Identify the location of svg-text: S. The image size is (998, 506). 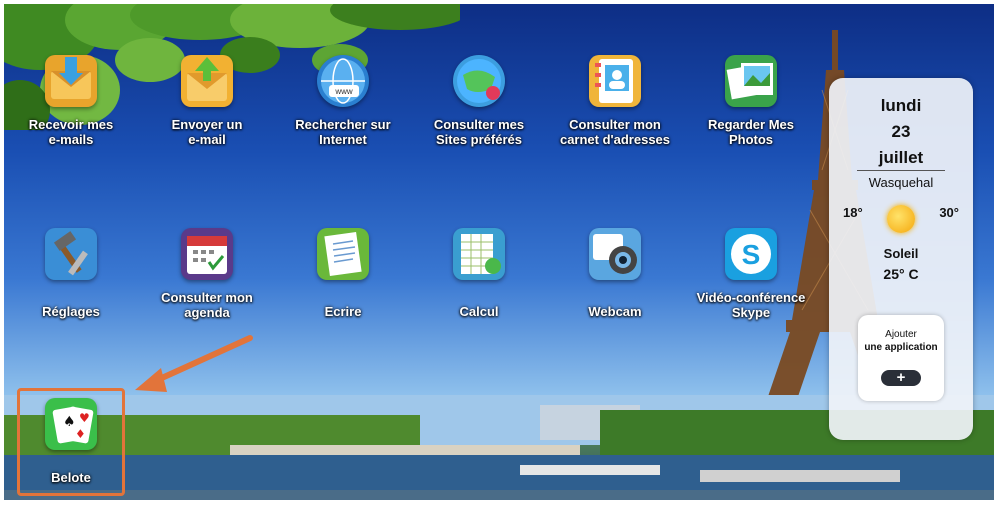
(751, 254).